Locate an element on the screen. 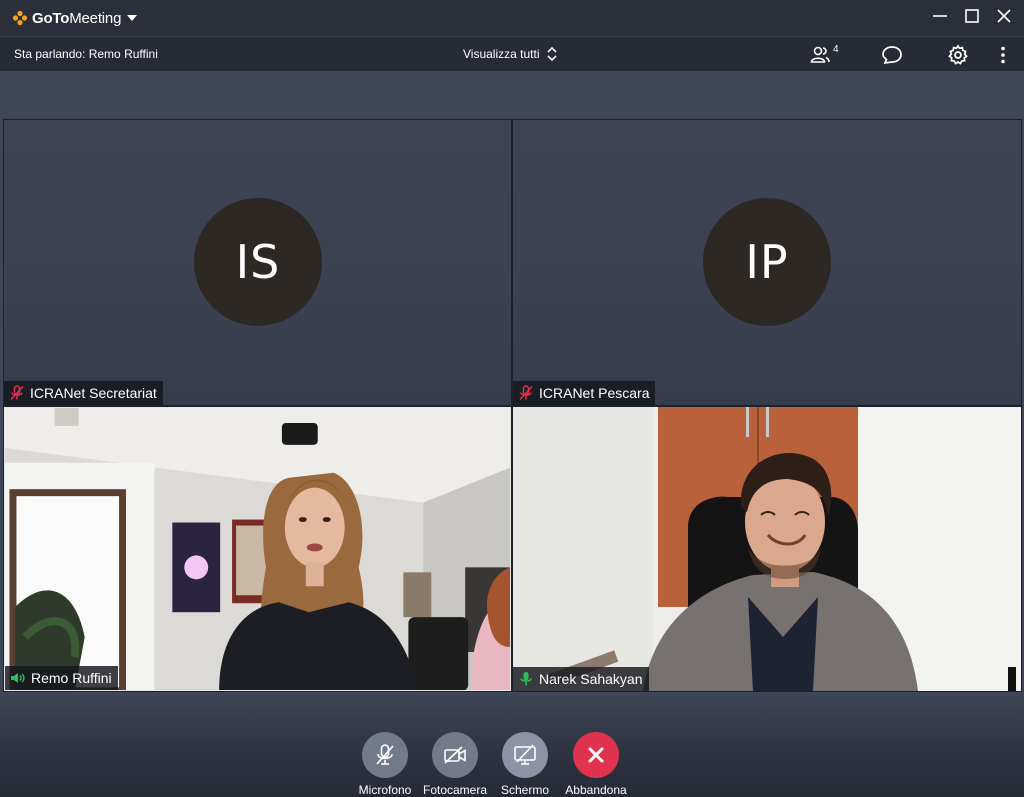 The height and width of the screenshot is (797, 1024). leave-control: Abbandona is located at coordinates (596, 764).